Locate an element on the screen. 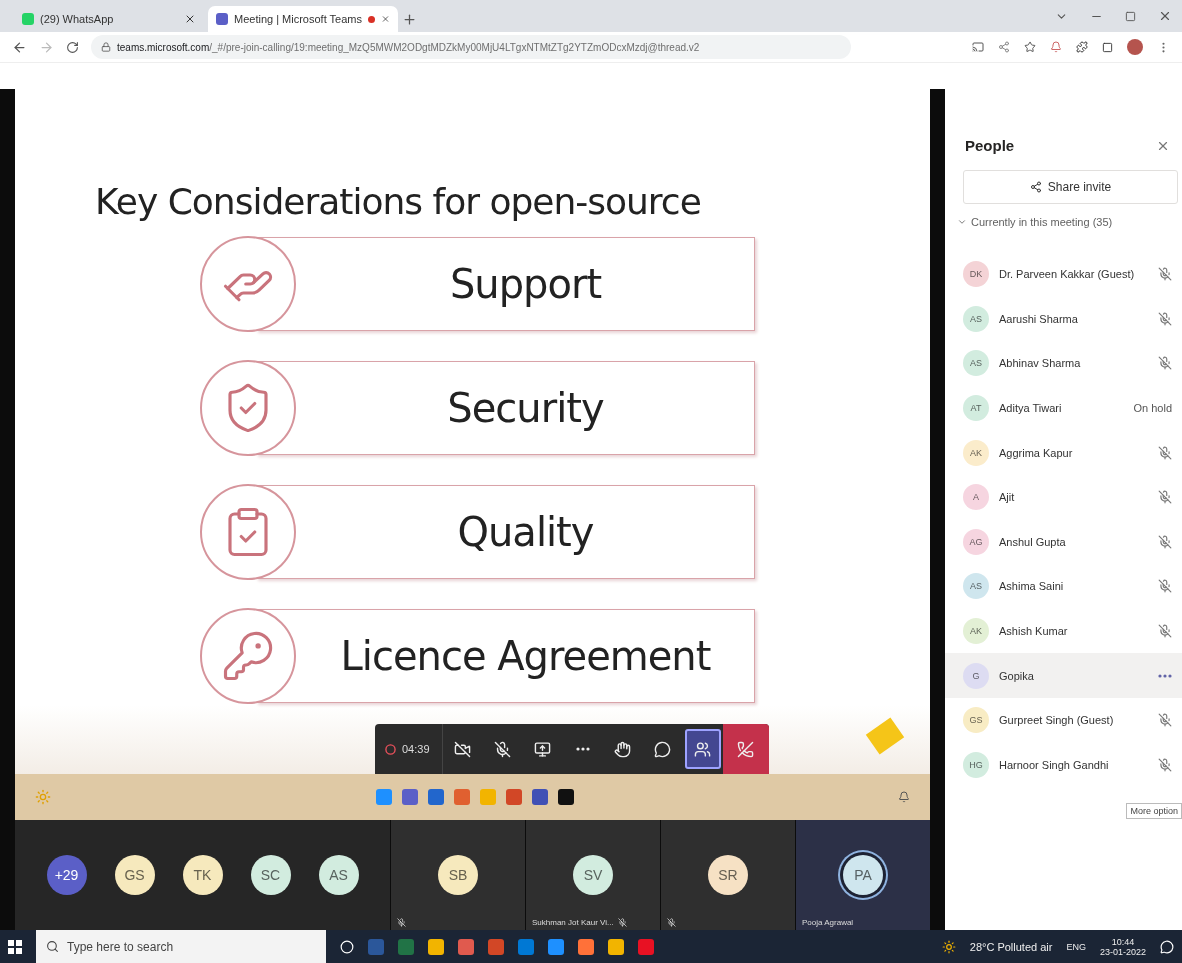  slide-item-label: Quality is located at coordinates (525, 532).